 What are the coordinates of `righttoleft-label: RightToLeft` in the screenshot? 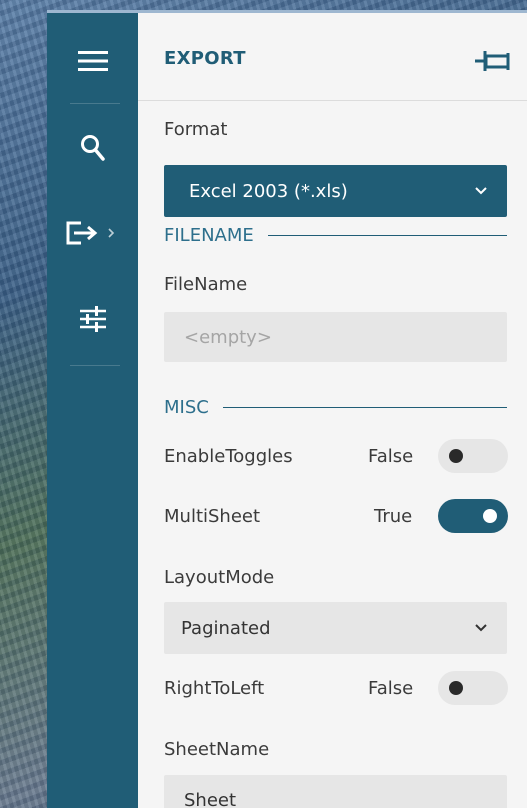 It's located at (214, 688).